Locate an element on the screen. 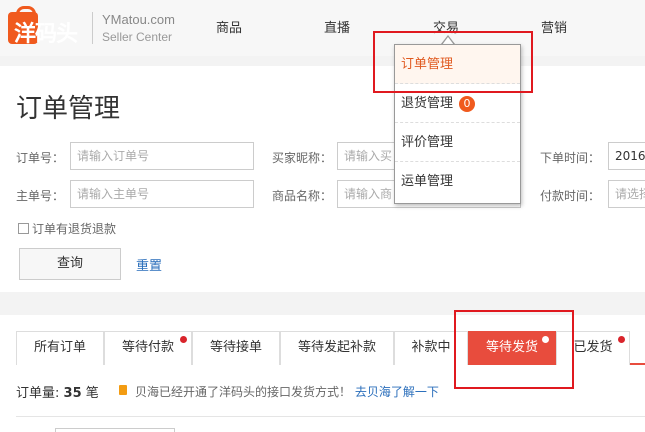  top-header: 洋码头 YMatou.com Seller Center 商品 直播 交易 营销 is located at coordinates (322, 28).